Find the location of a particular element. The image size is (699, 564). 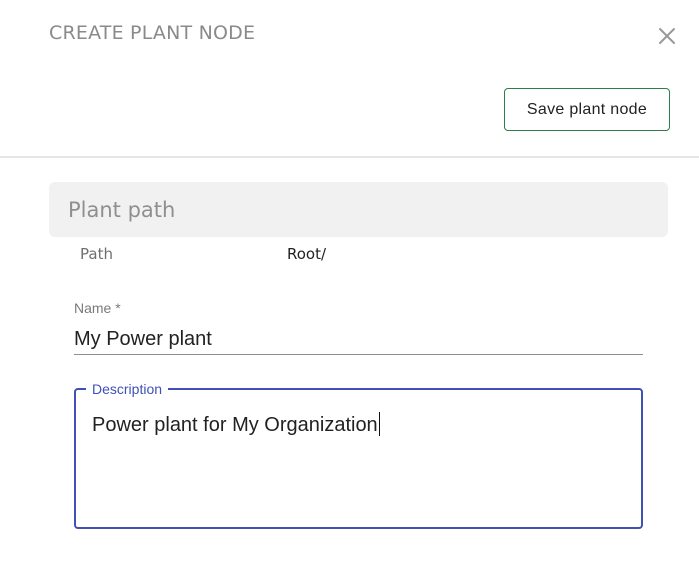

description-value: Power plant for My Organization is located at coordinates (235, 425).